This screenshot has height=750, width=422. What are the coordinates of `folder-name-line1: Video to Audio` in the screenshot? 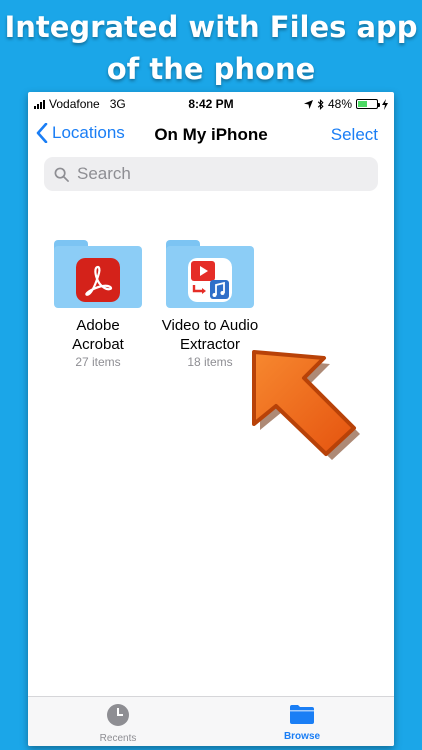 It's located at (210, 325).